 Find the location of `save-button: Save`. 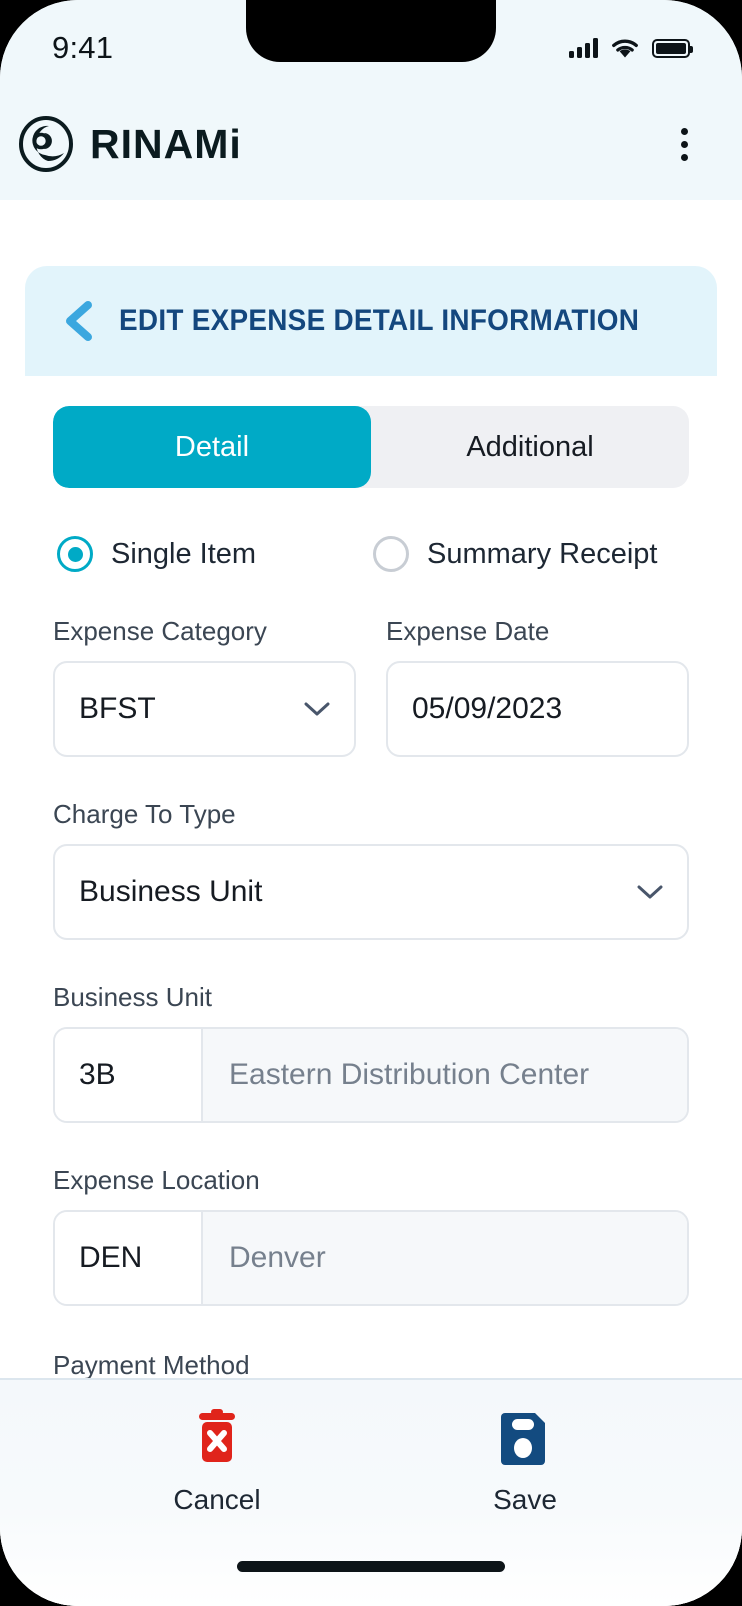

save-button: Save is located at coordinates (525, 1506).